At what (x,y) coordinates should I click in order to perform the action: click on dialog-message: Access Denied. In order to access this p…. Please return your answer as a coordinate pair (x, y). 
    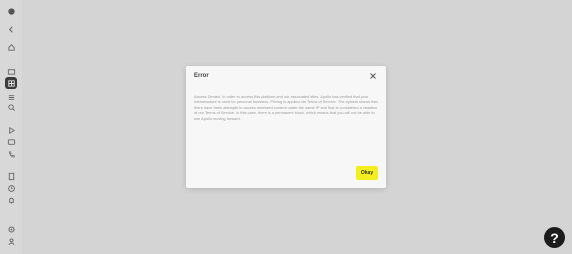
    Looking at the image, I should click on (286, 107).